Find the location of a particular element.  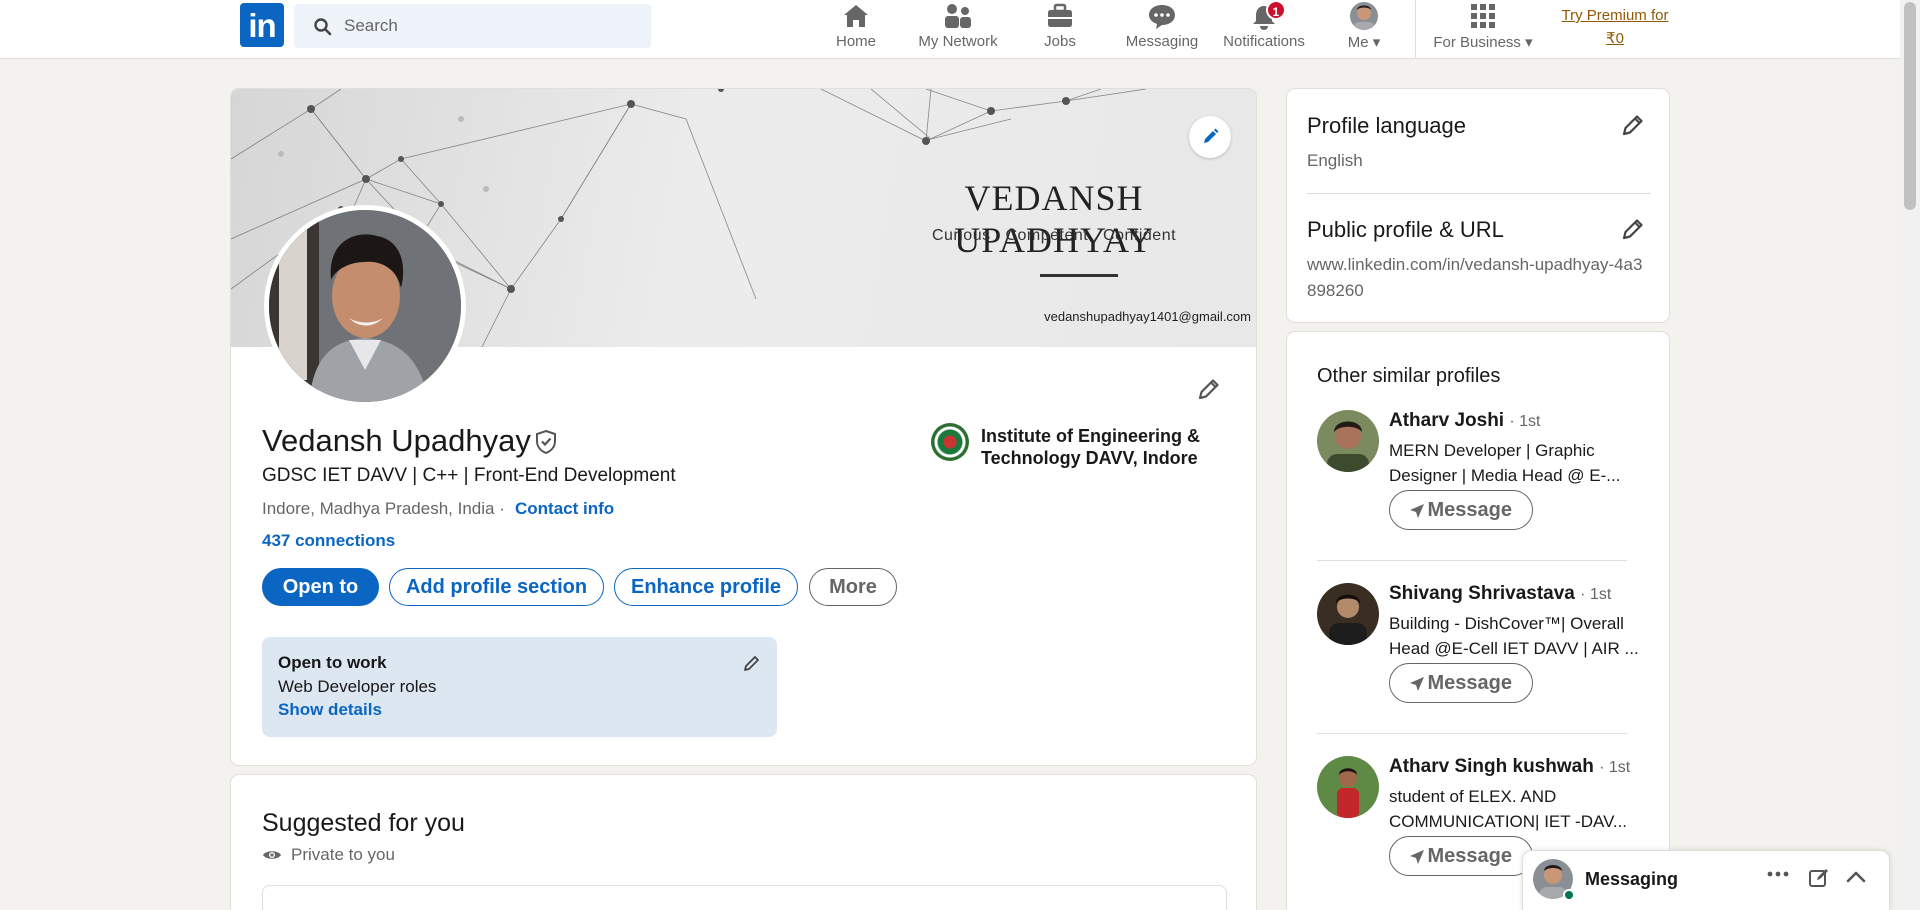

search-icon is located at coordinates (323, 27).